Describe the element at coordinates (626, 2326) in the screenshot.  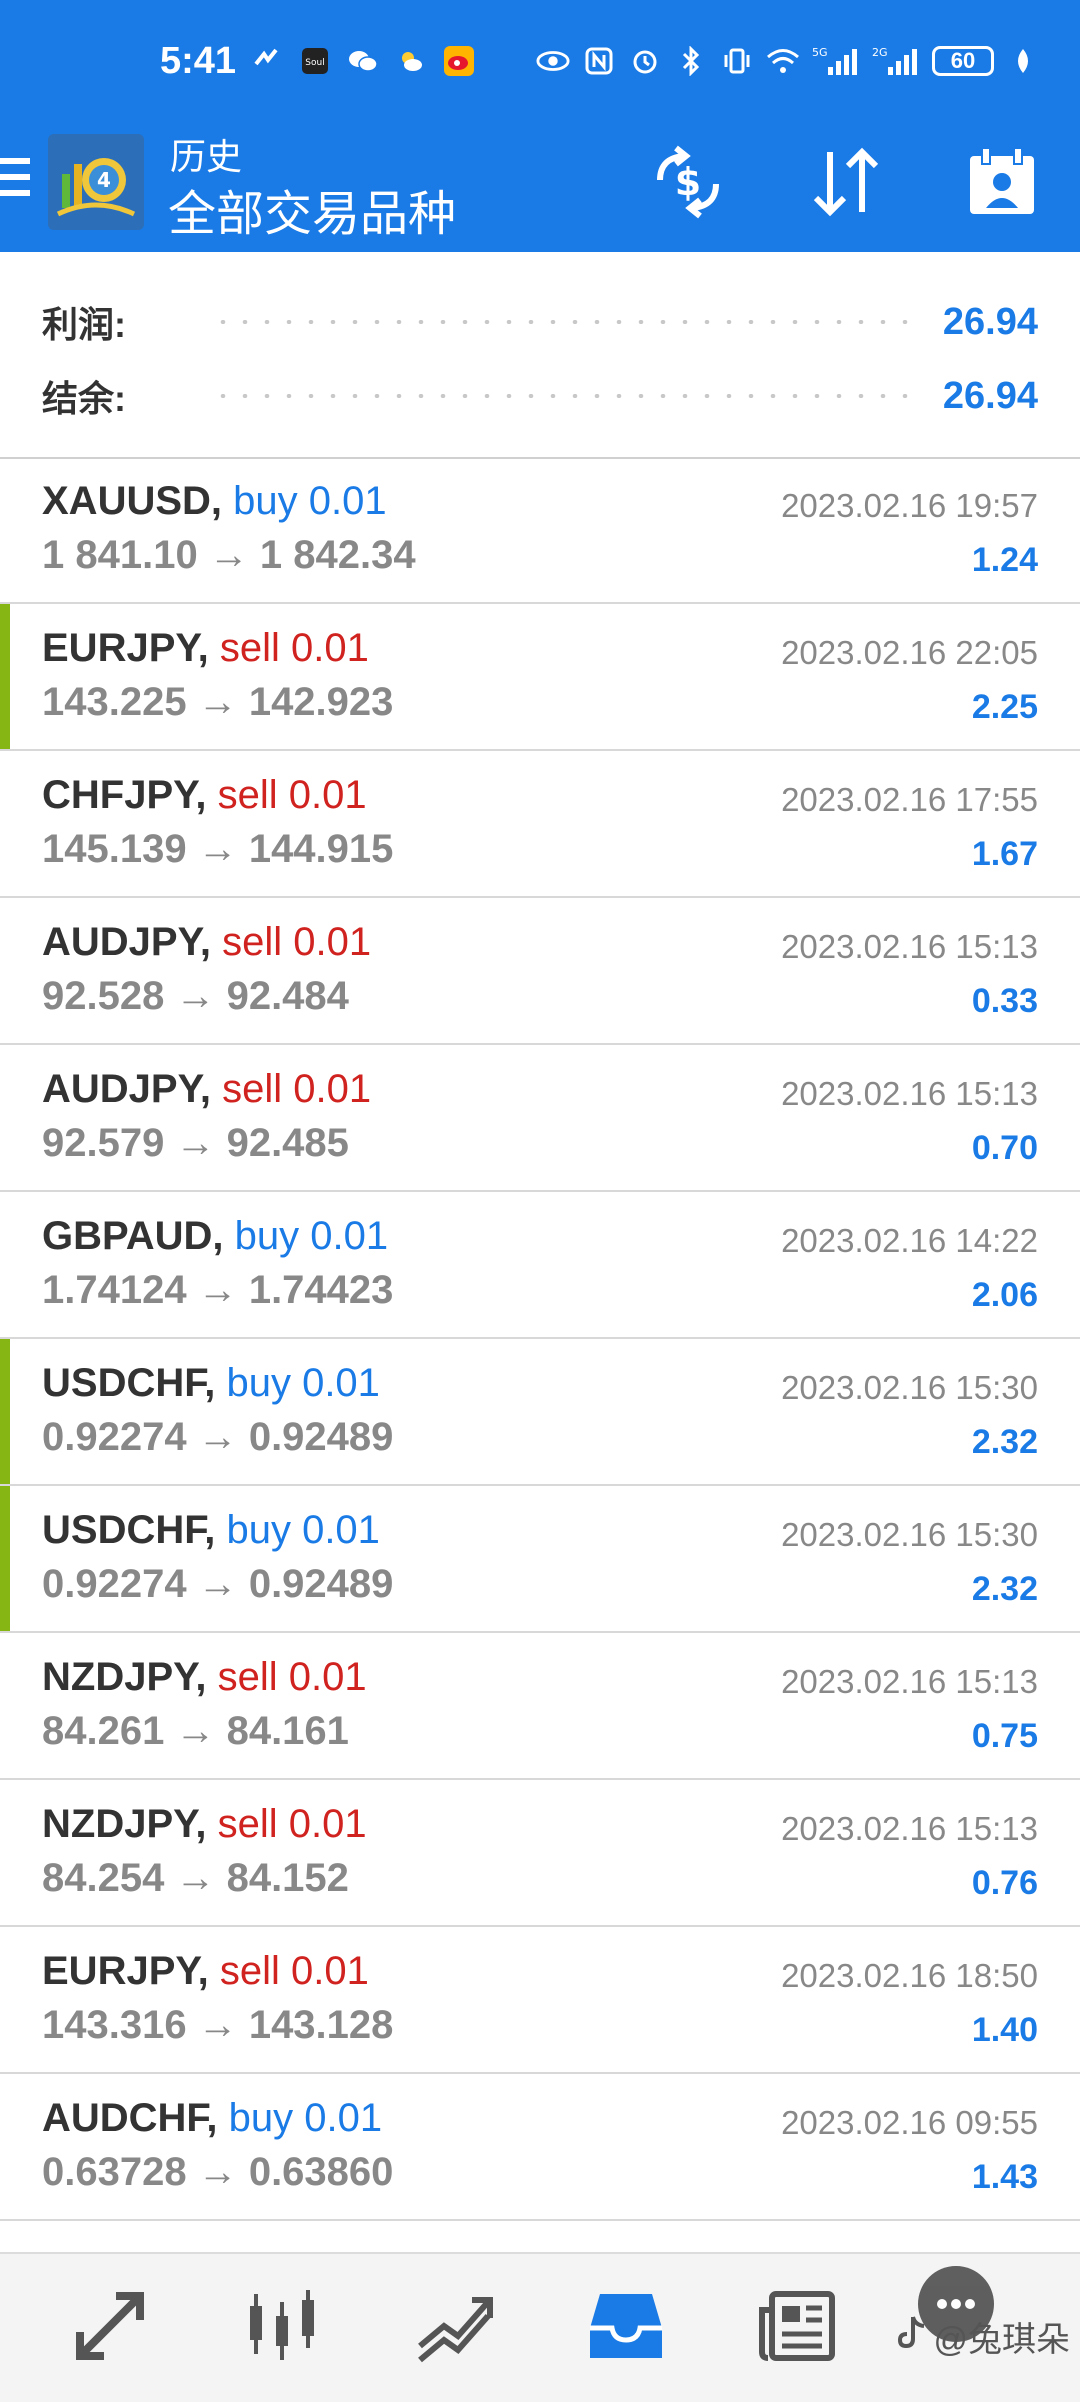
I see `history-icon` at that location.